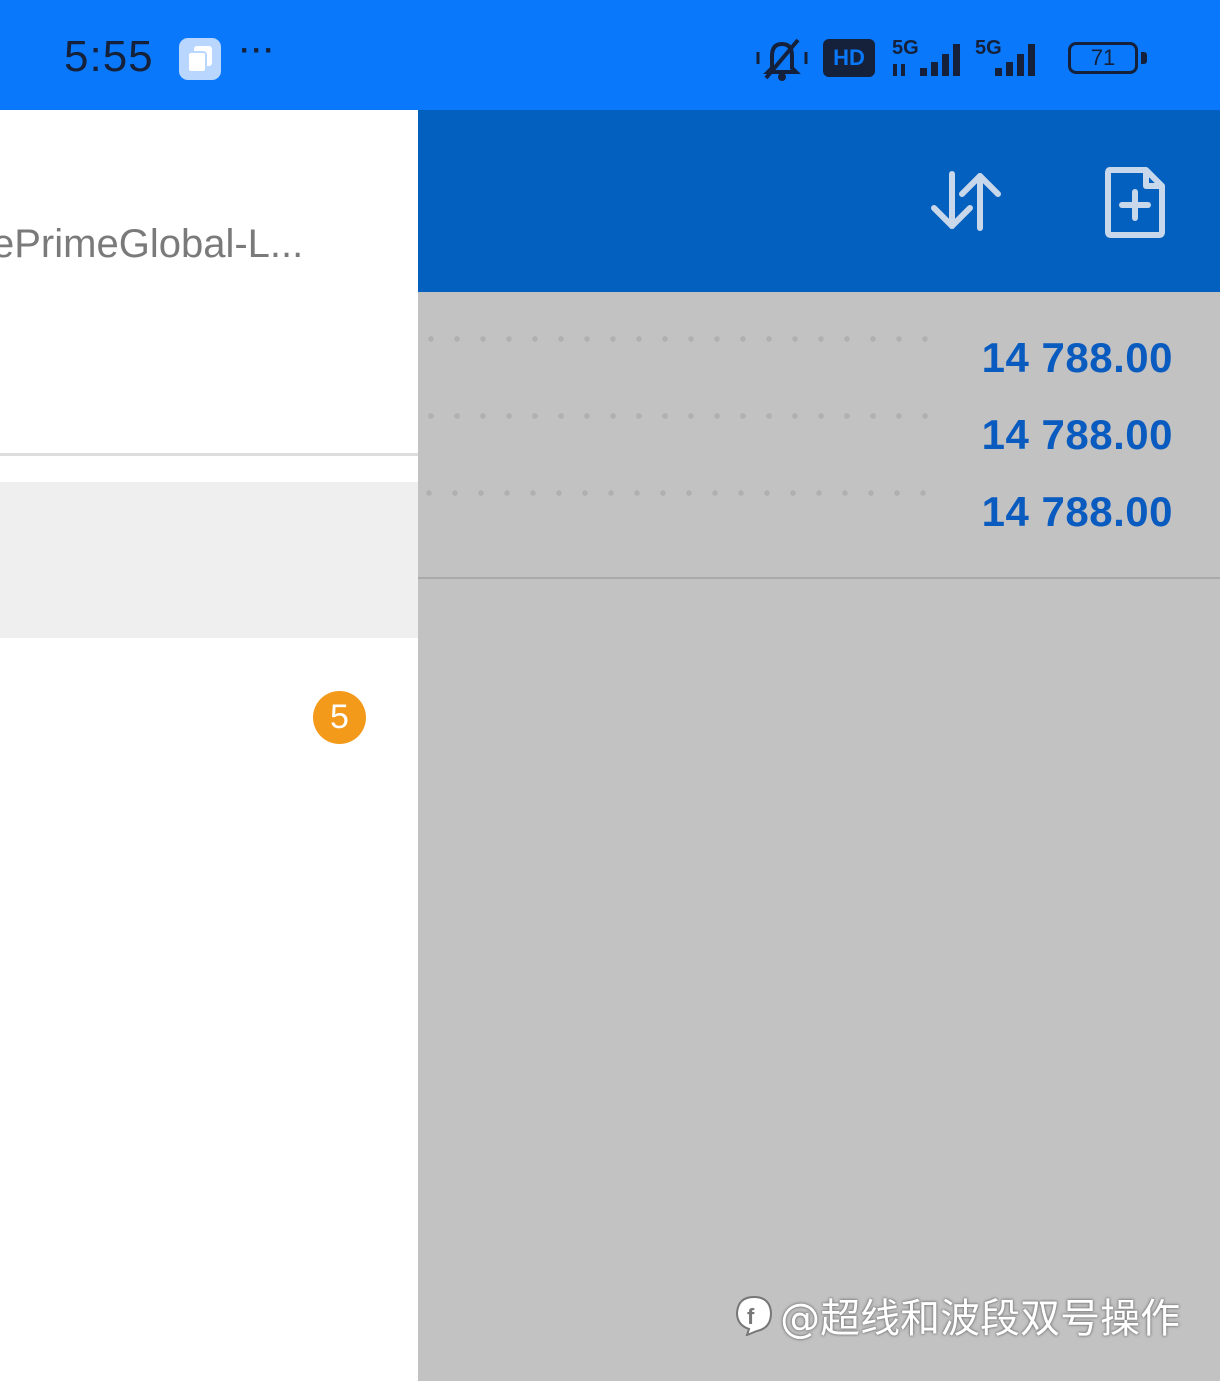 The width and height of the screenshot is (1220, 1381). What do you see at coordinates (966, 203) in the screenshot?
I see `sort-icon` at bounding box center [966, 203].